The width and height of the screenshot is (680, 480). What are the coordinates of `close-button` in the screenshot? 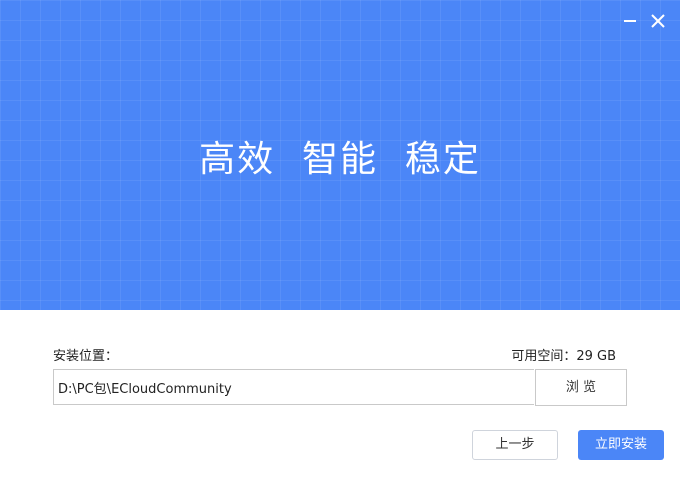 It's located at (658, 21).